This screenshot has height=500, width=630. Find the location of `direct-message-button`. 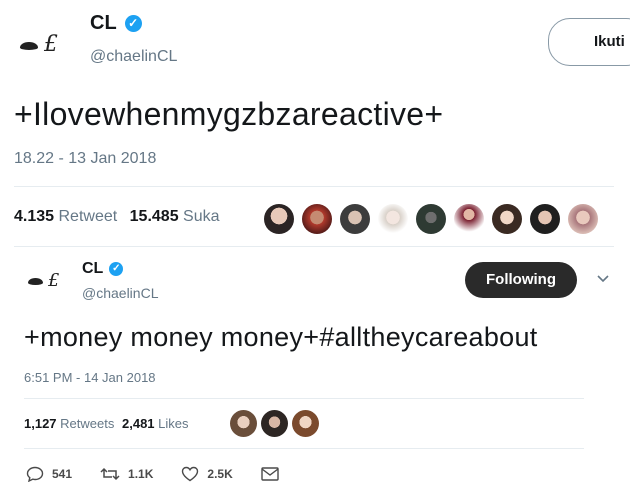

direct-message-button is located at coordinates (270, 474).